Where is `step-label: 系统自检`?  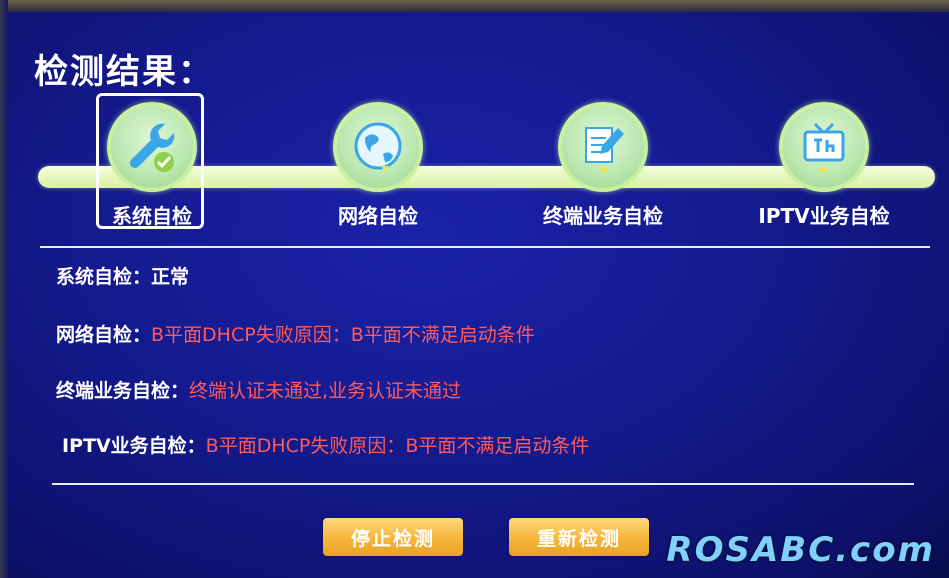 step-label: 系统自检 is located at coordinates (152, 216).